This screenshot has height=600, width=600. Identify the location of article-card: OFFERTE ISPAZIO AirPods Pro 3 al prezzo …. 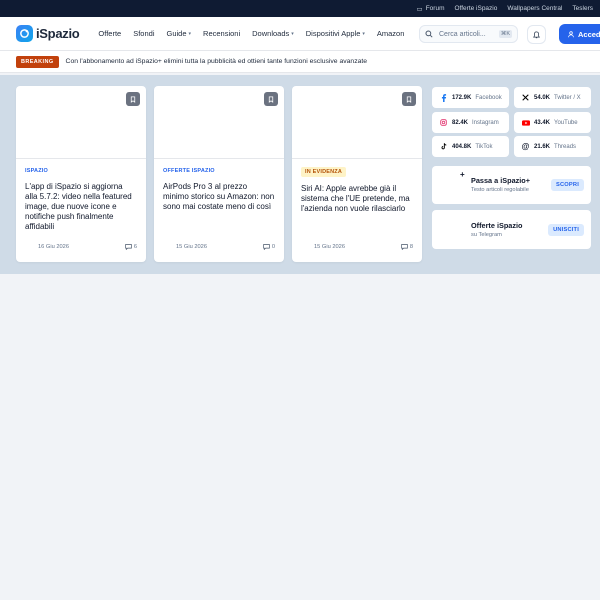
(219, 174).